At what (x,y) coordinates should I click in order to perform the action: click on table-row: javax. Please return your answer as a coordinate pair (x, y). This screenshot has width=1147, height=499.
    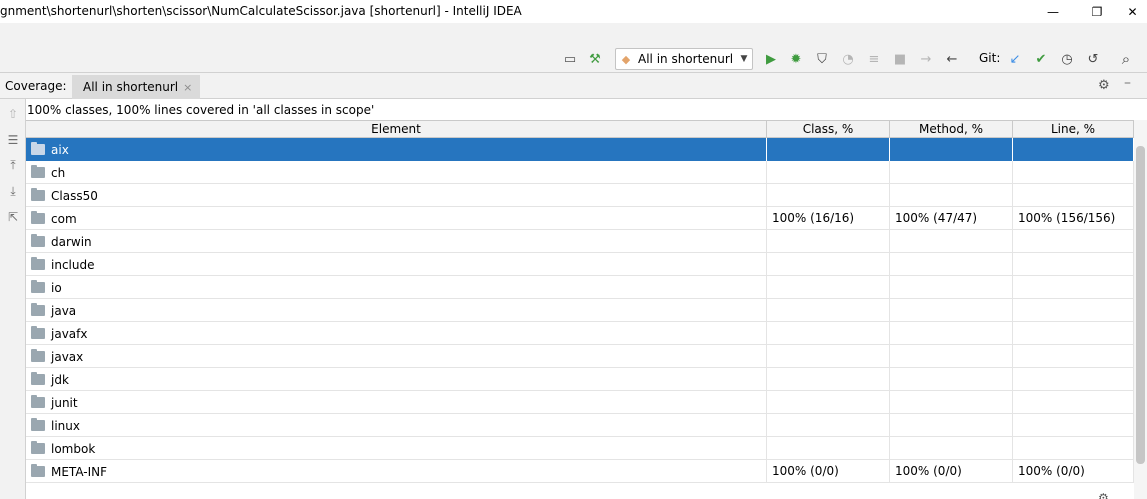
    Looking at the image, I should click on (580, 356).